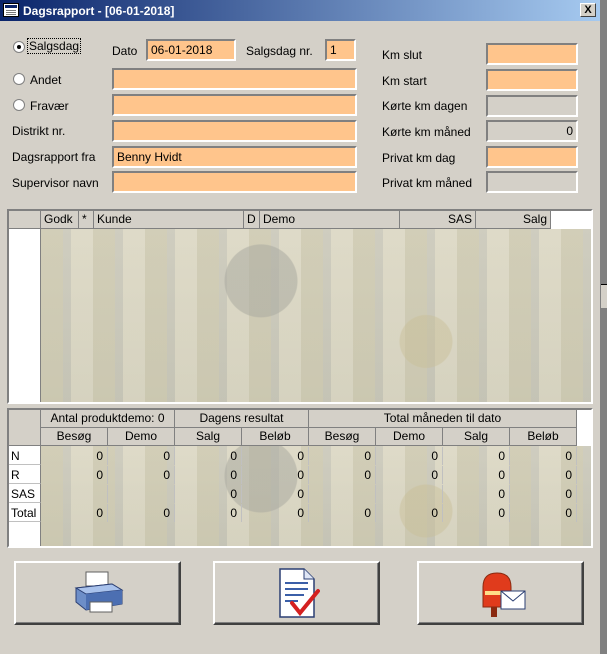 The height and width of the screenshot is (654, 607). Describe the element at coordinates (25, 494) in the screenshot. I see `row-label-sas: SAS` at that location.